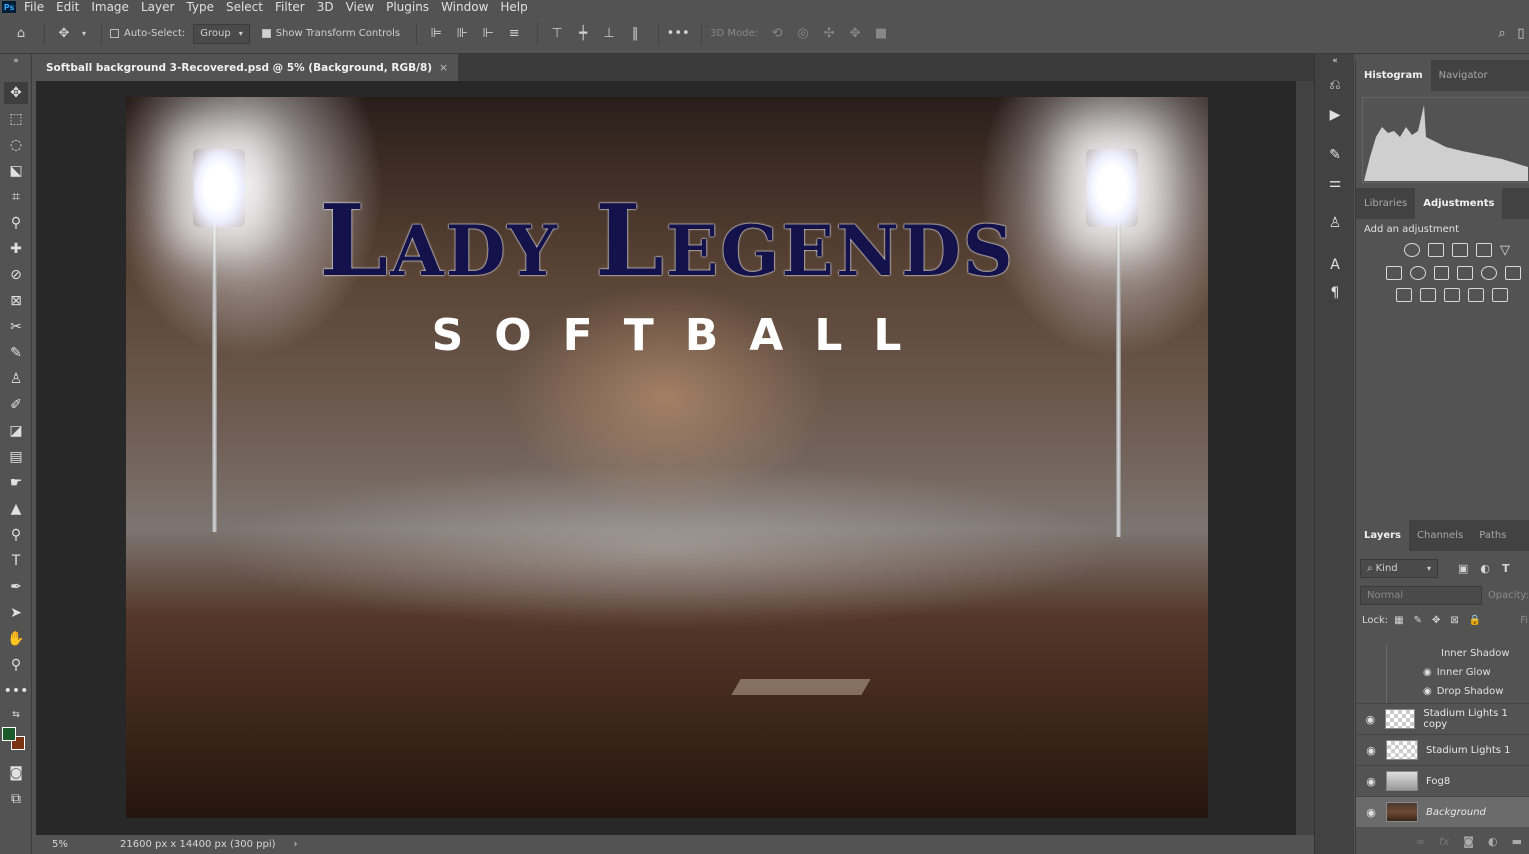  I want to click on effect-inner-glow: ◉ Inner Glow, so click(1457, 672).